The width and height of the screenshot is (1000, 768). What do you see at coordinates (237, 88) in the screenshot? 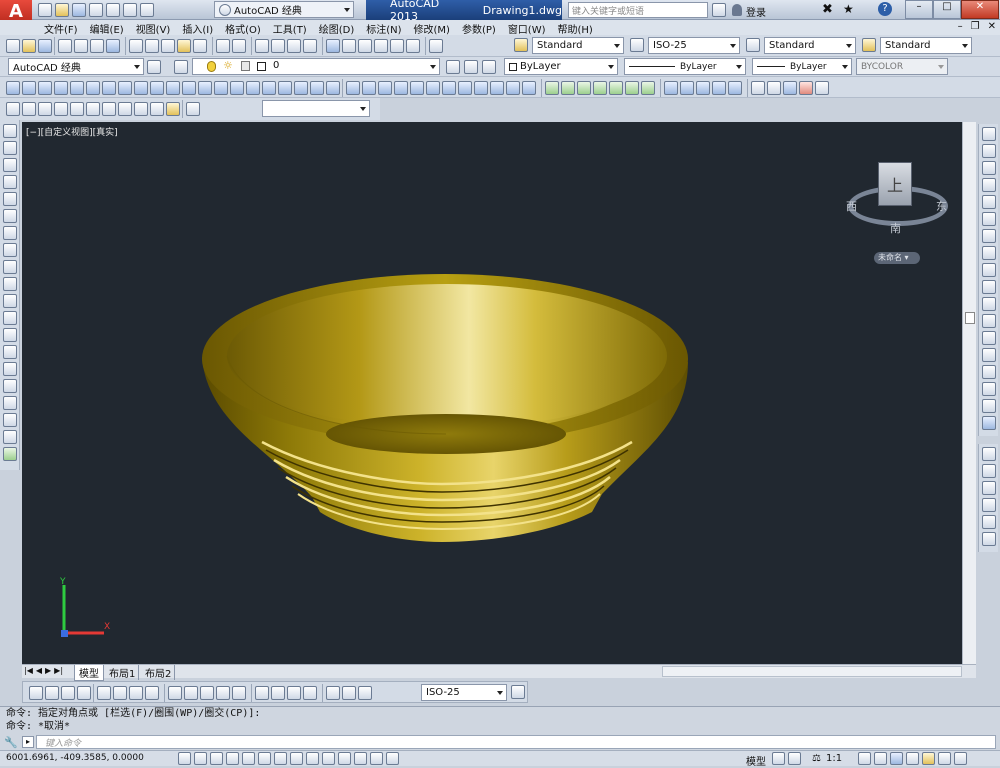
I see `union-icon` at bounding box center [237, 88].